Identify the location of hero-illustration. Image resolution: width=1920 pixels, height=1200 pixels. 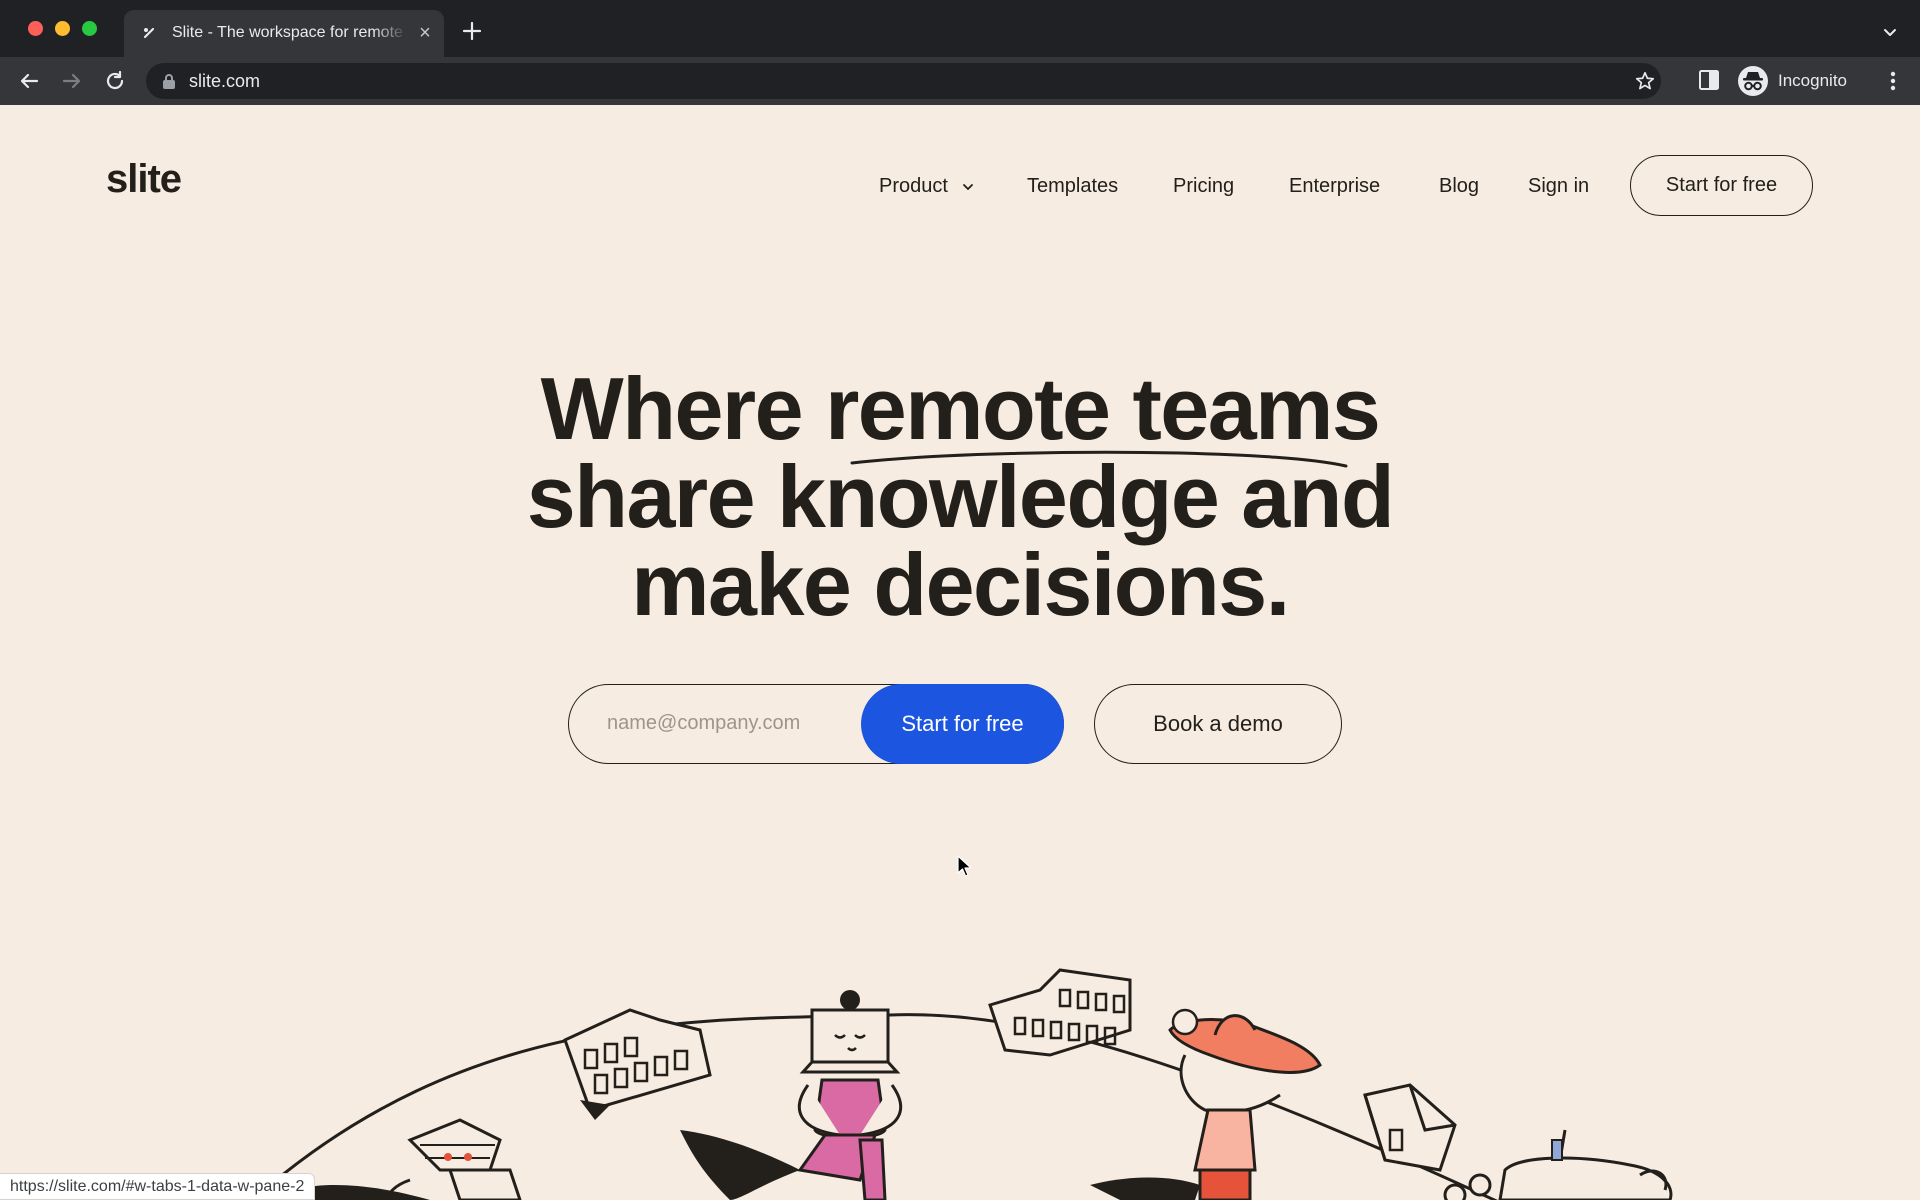
(971, 1084).